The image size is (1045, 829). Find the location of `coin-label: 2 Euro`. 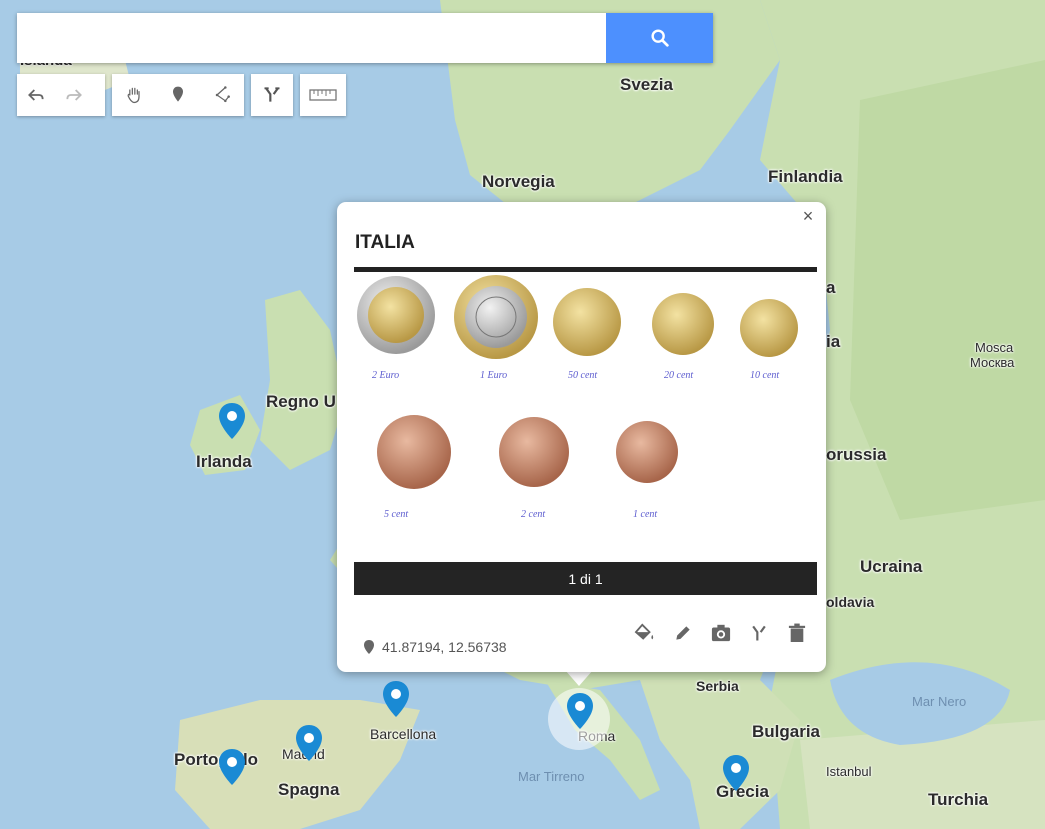

coin-label: 2 Euro is located at coordinates (386, 375).